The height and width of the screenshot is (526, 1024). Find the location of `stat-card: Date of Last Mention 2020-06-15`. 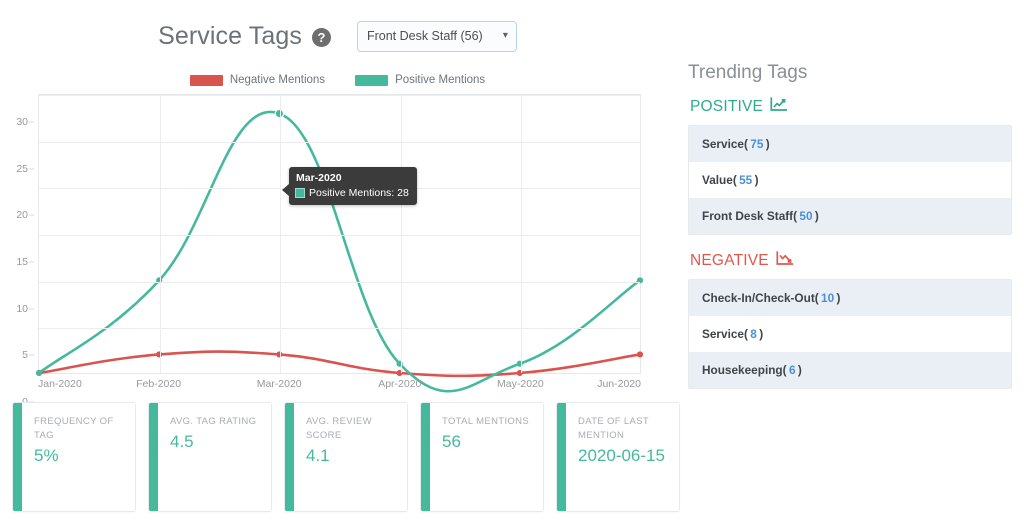

stat-card: Date of Last Mention 2020-06-15 is located at coordinates (618, 457).